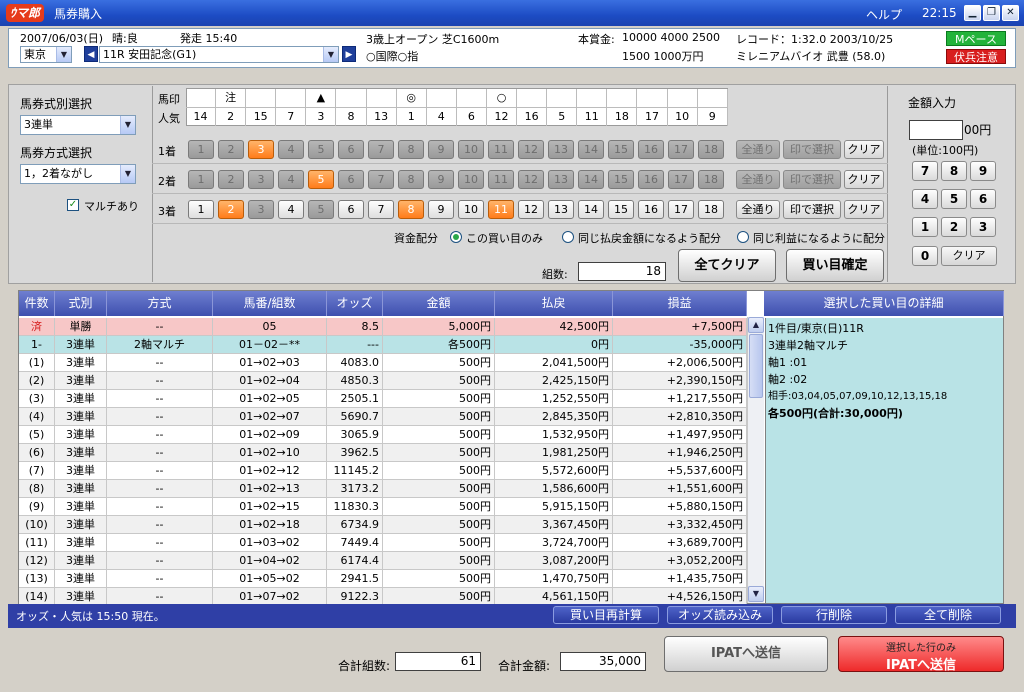 This screenshot has width=1024, height=692. I want to click on keypad-6-button: 6, so click(983, 199).